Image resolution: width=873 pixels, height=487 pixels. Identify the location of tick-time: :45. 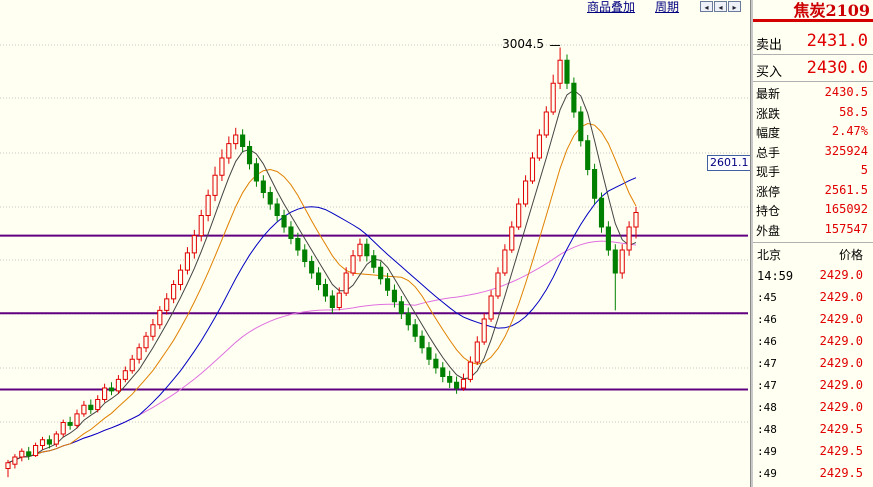
(767, 297).